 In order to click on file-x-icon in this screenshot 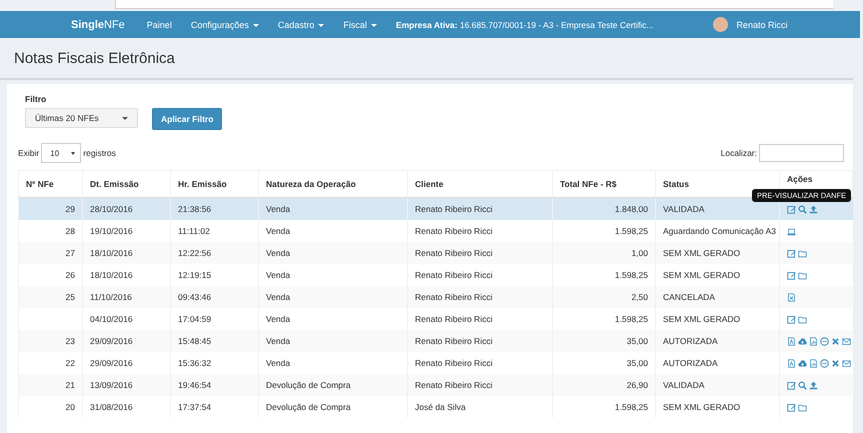, I will do `click(791, 297)`.